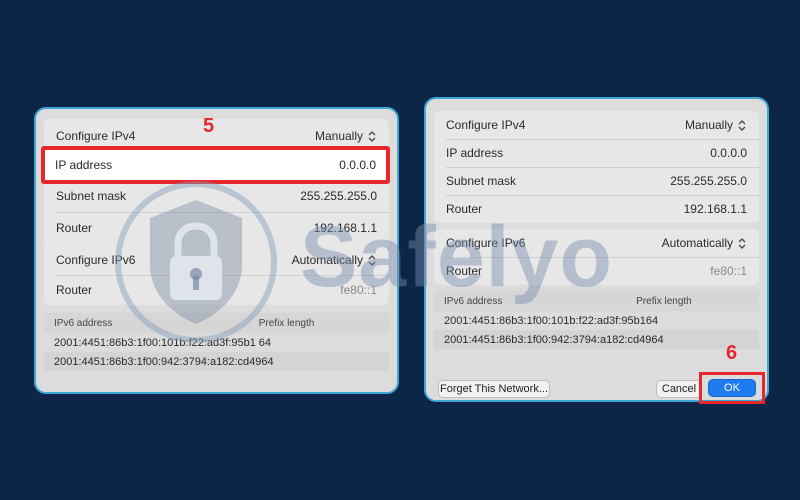 This screenshot has height=500, width=800. What do you see at coordinates (715, 209) in the screenshot?
I see `router-input: 192.168.1.1` at bounding box center [715, 209].